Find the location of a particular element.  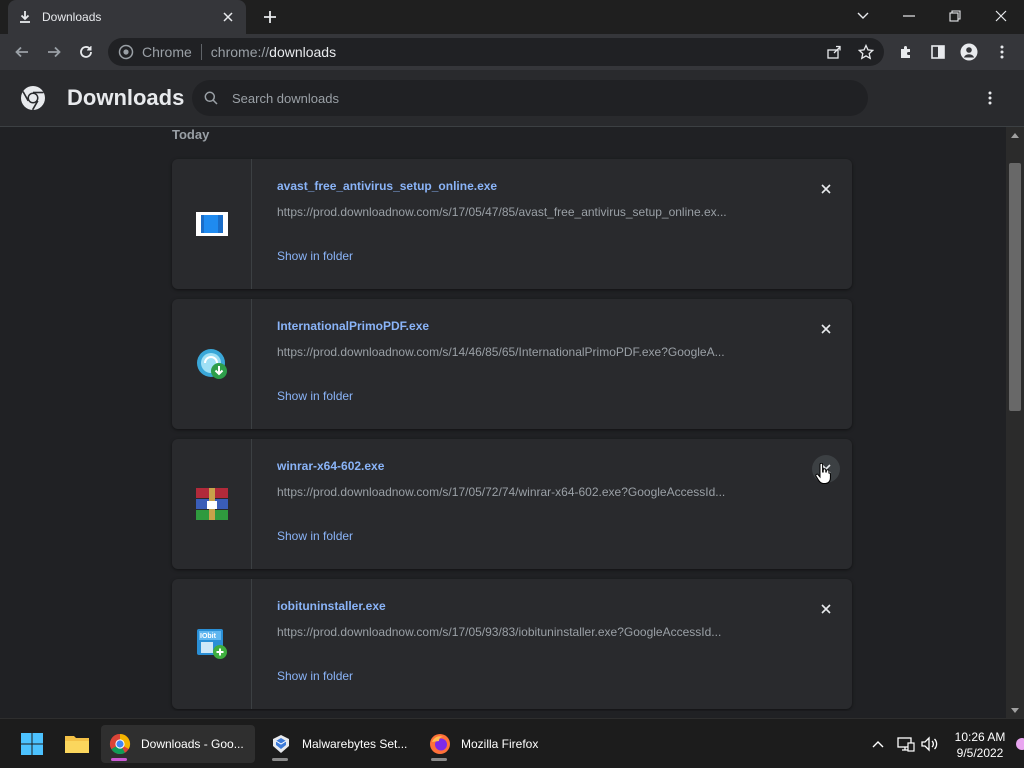

taskbar-app-label: Mozilla Firefox is located at coordinates (500, 744).